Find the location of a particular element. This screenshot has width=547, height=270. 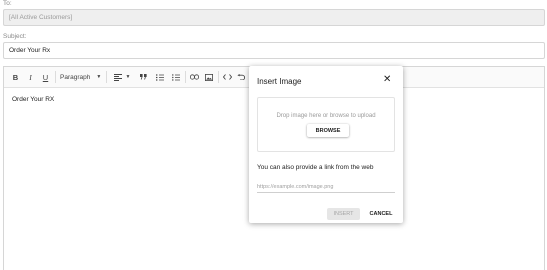

bold-button: B is located at coordinates (15, 77).